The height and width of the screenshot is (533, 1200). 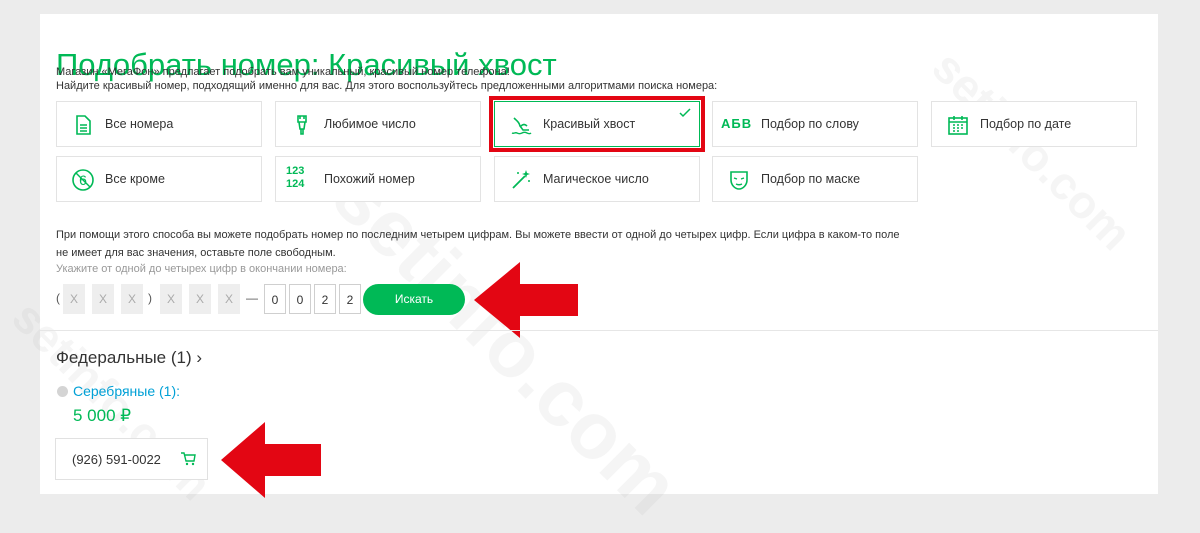 I want to click on tile-label: Подбор по маске, so click(x=811, y=179).